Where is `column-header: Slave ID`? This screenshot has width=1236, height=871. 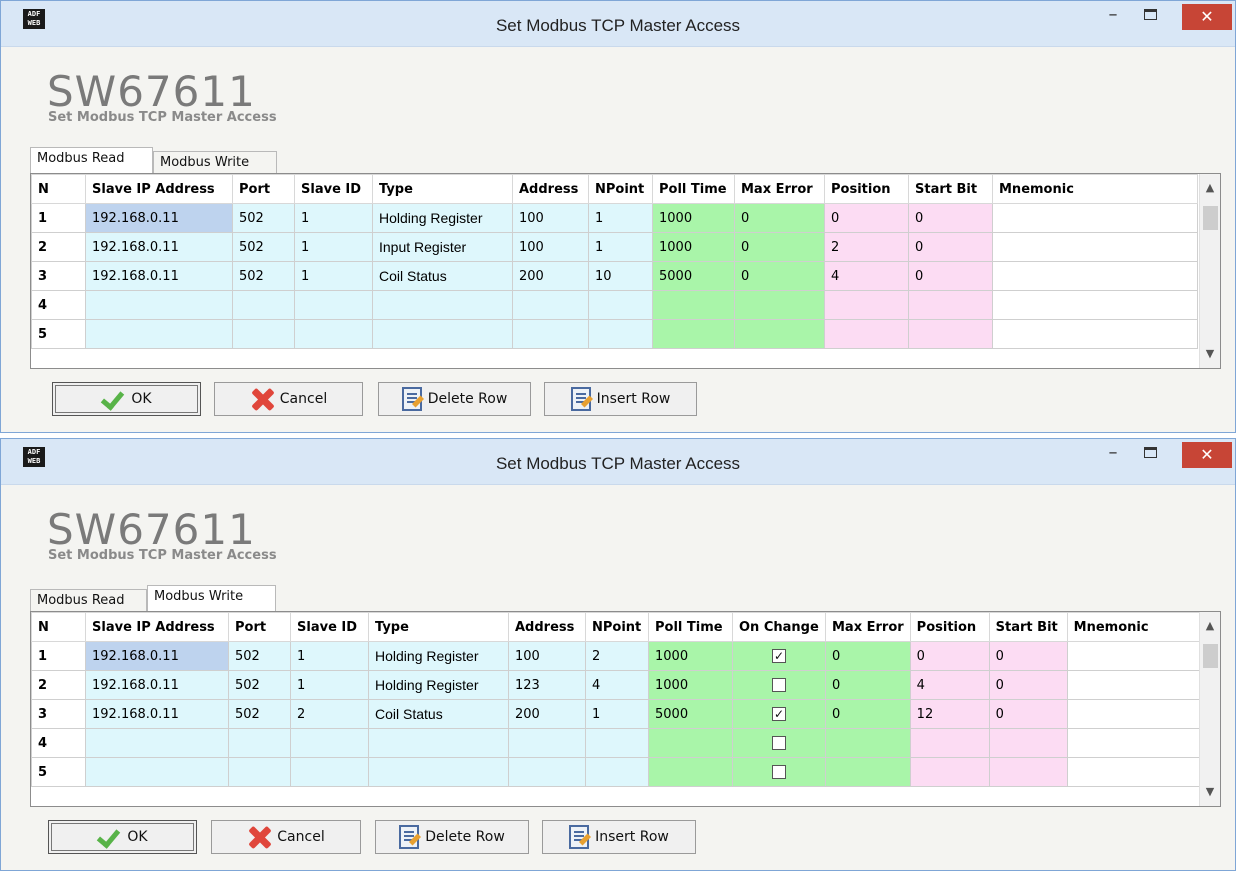 column-header: Slave ID is located at coordinates (333, 189).